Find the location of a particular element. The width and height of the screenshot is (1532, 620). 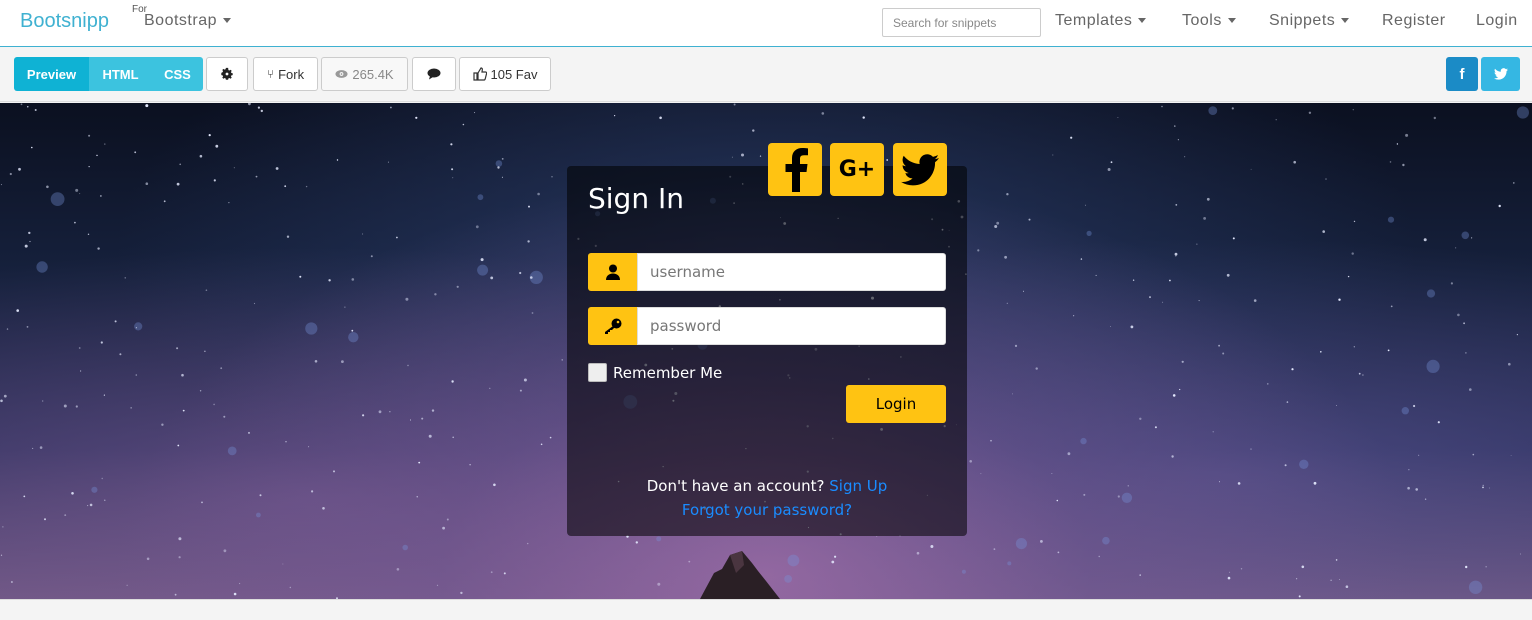

framework-dropdown: Bootstrap is located at coordinates (187, 21).